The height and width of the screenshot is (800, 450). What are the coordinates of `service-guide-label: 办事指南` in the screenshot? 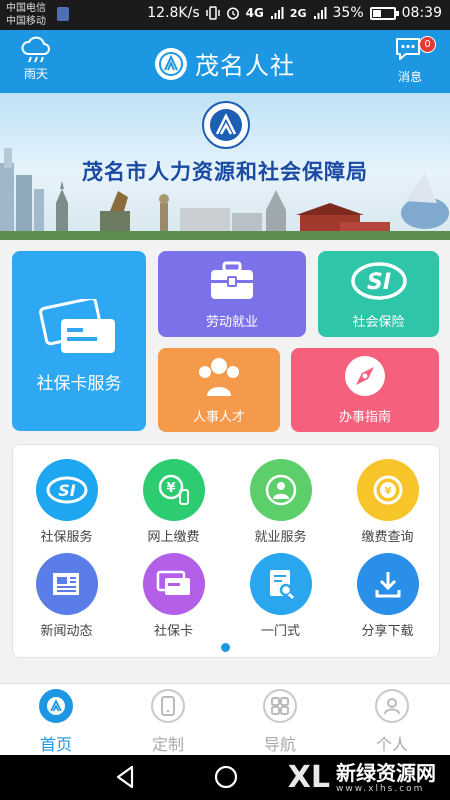 It's located at (364, 417).